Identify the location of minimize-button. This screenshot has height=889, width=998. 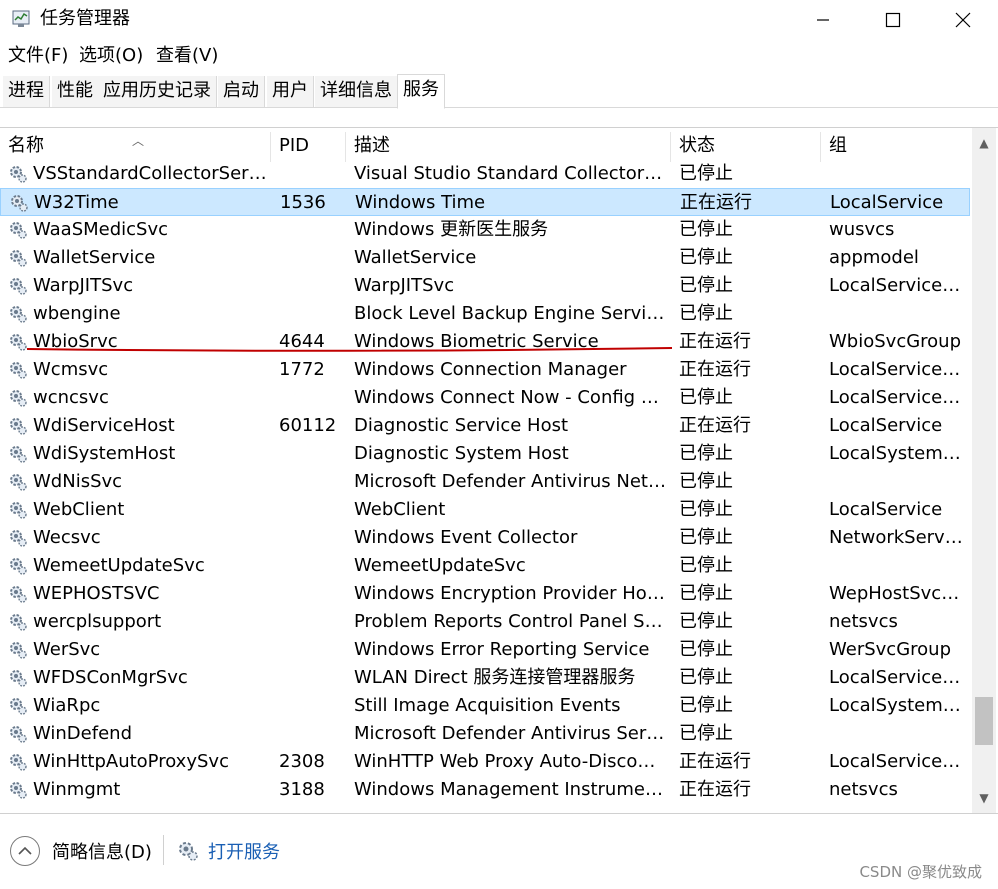
(823, 20).